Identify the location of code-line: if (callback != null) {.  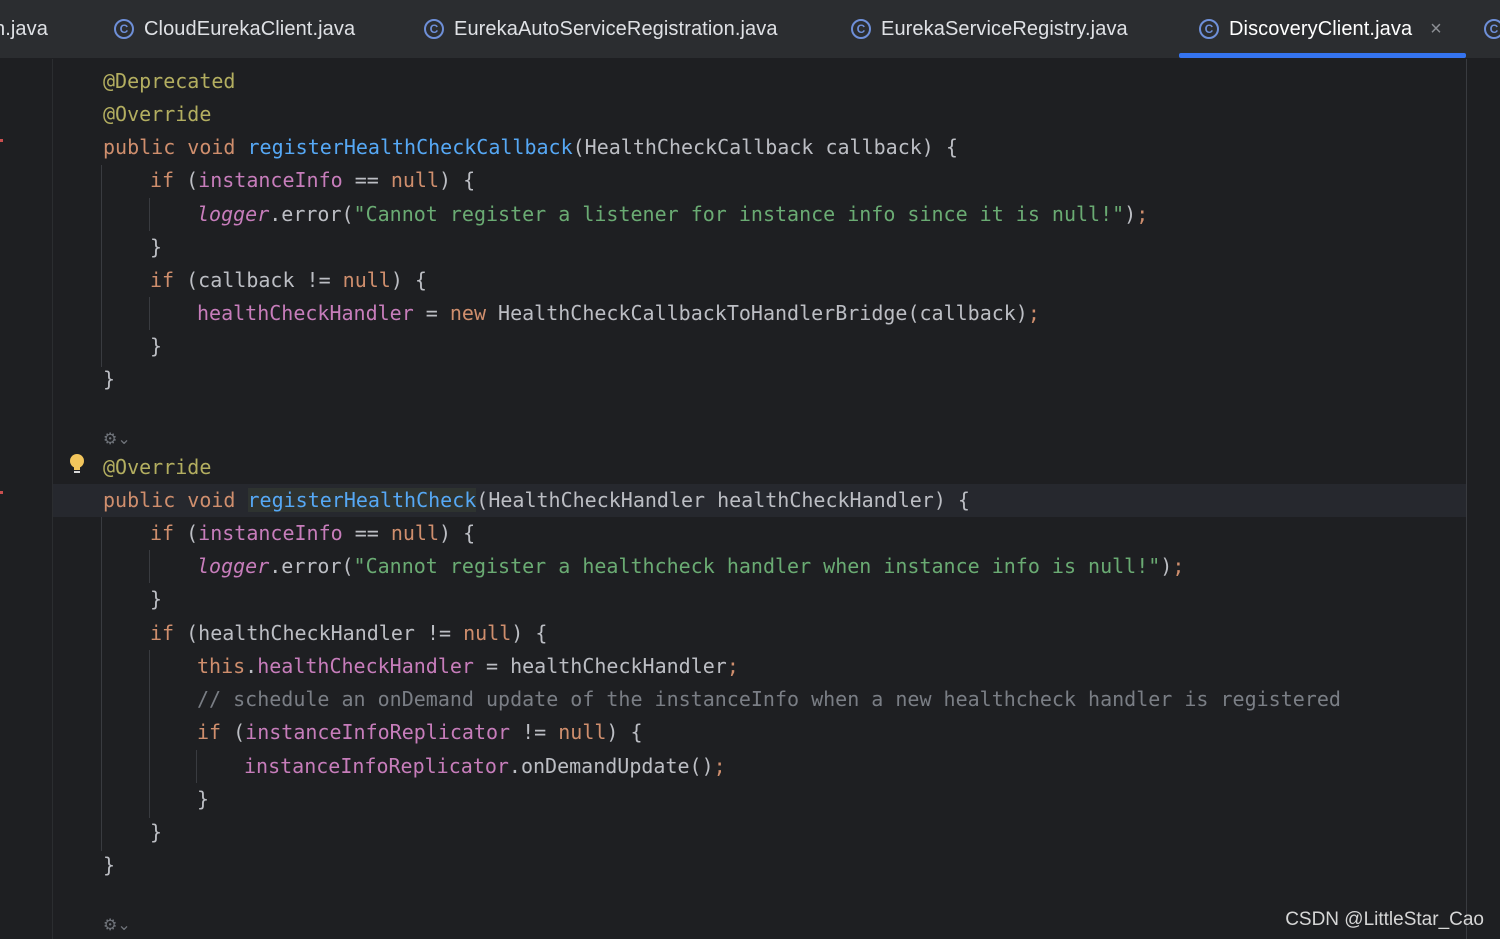
(288, 280).